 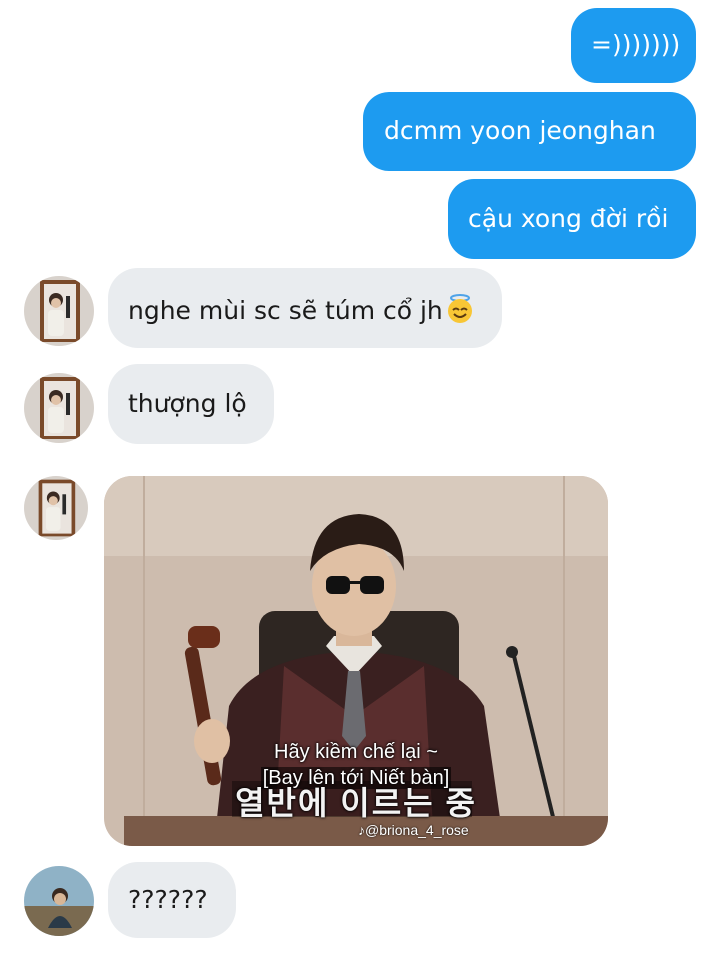 I want to click on sent-message: =))))))), so click(x=633, y=45).